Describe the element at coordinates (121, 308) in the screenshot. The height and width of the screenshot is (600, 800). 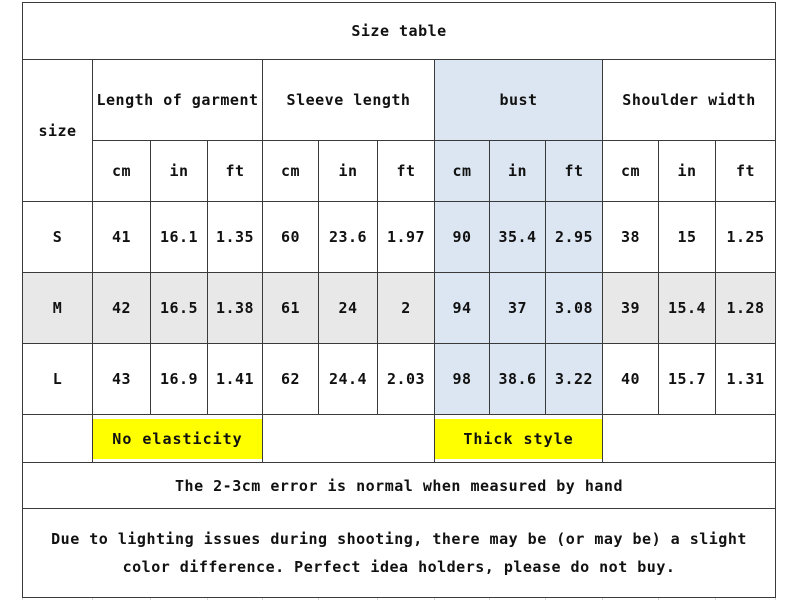
I see `cell-value: 42` at that location.